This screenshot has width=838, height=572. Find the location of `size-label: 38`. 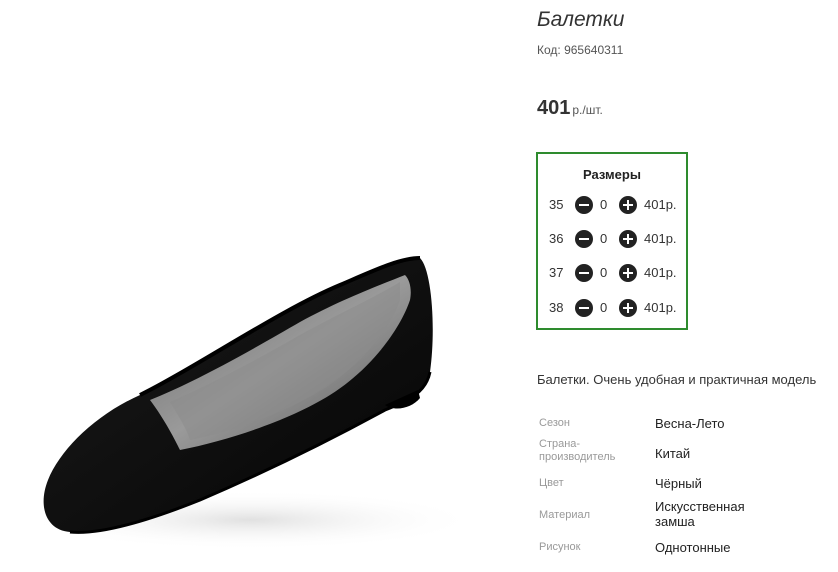

size-label: 38 is located at coordinates (556, 307).